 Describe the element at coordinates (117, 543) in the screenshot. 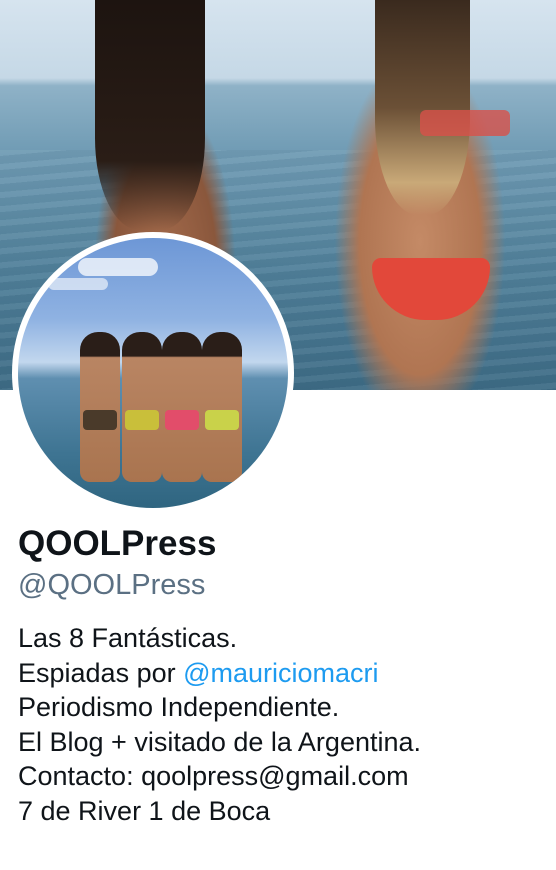

I see `display-name: QOOLPress` at that location.